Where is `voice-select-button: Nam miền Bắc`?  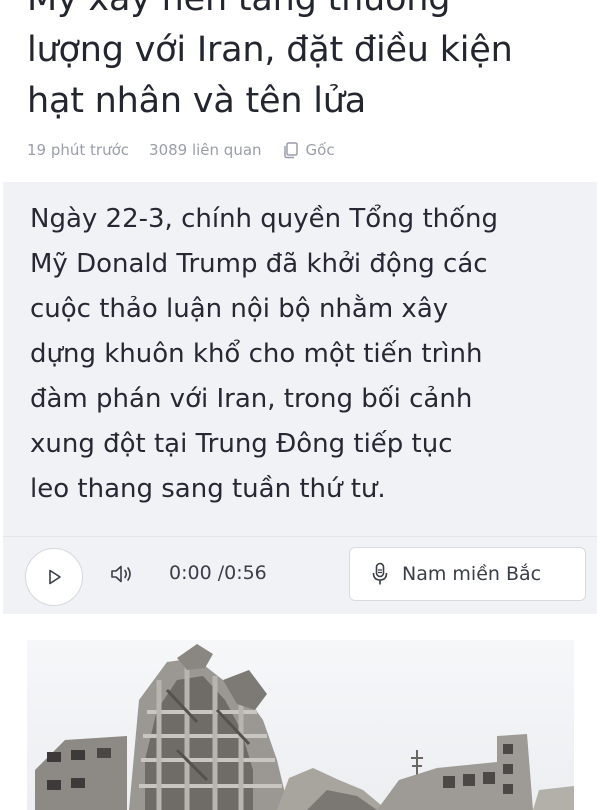 voice-select-button: Nam miền Bắc is located at coordinates (467, 574).